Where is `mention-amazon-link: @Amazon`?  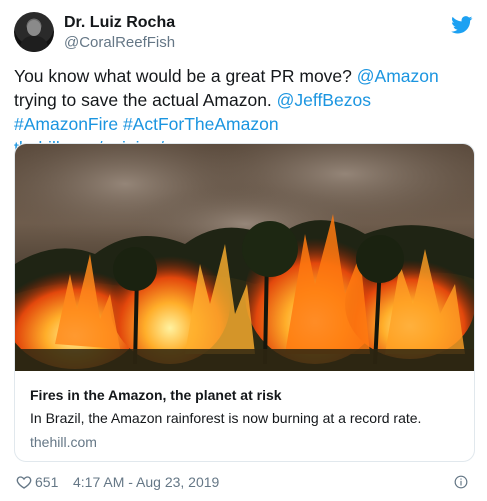 mention-amazon-link: @Amazon is located at coordinates (398, 76).